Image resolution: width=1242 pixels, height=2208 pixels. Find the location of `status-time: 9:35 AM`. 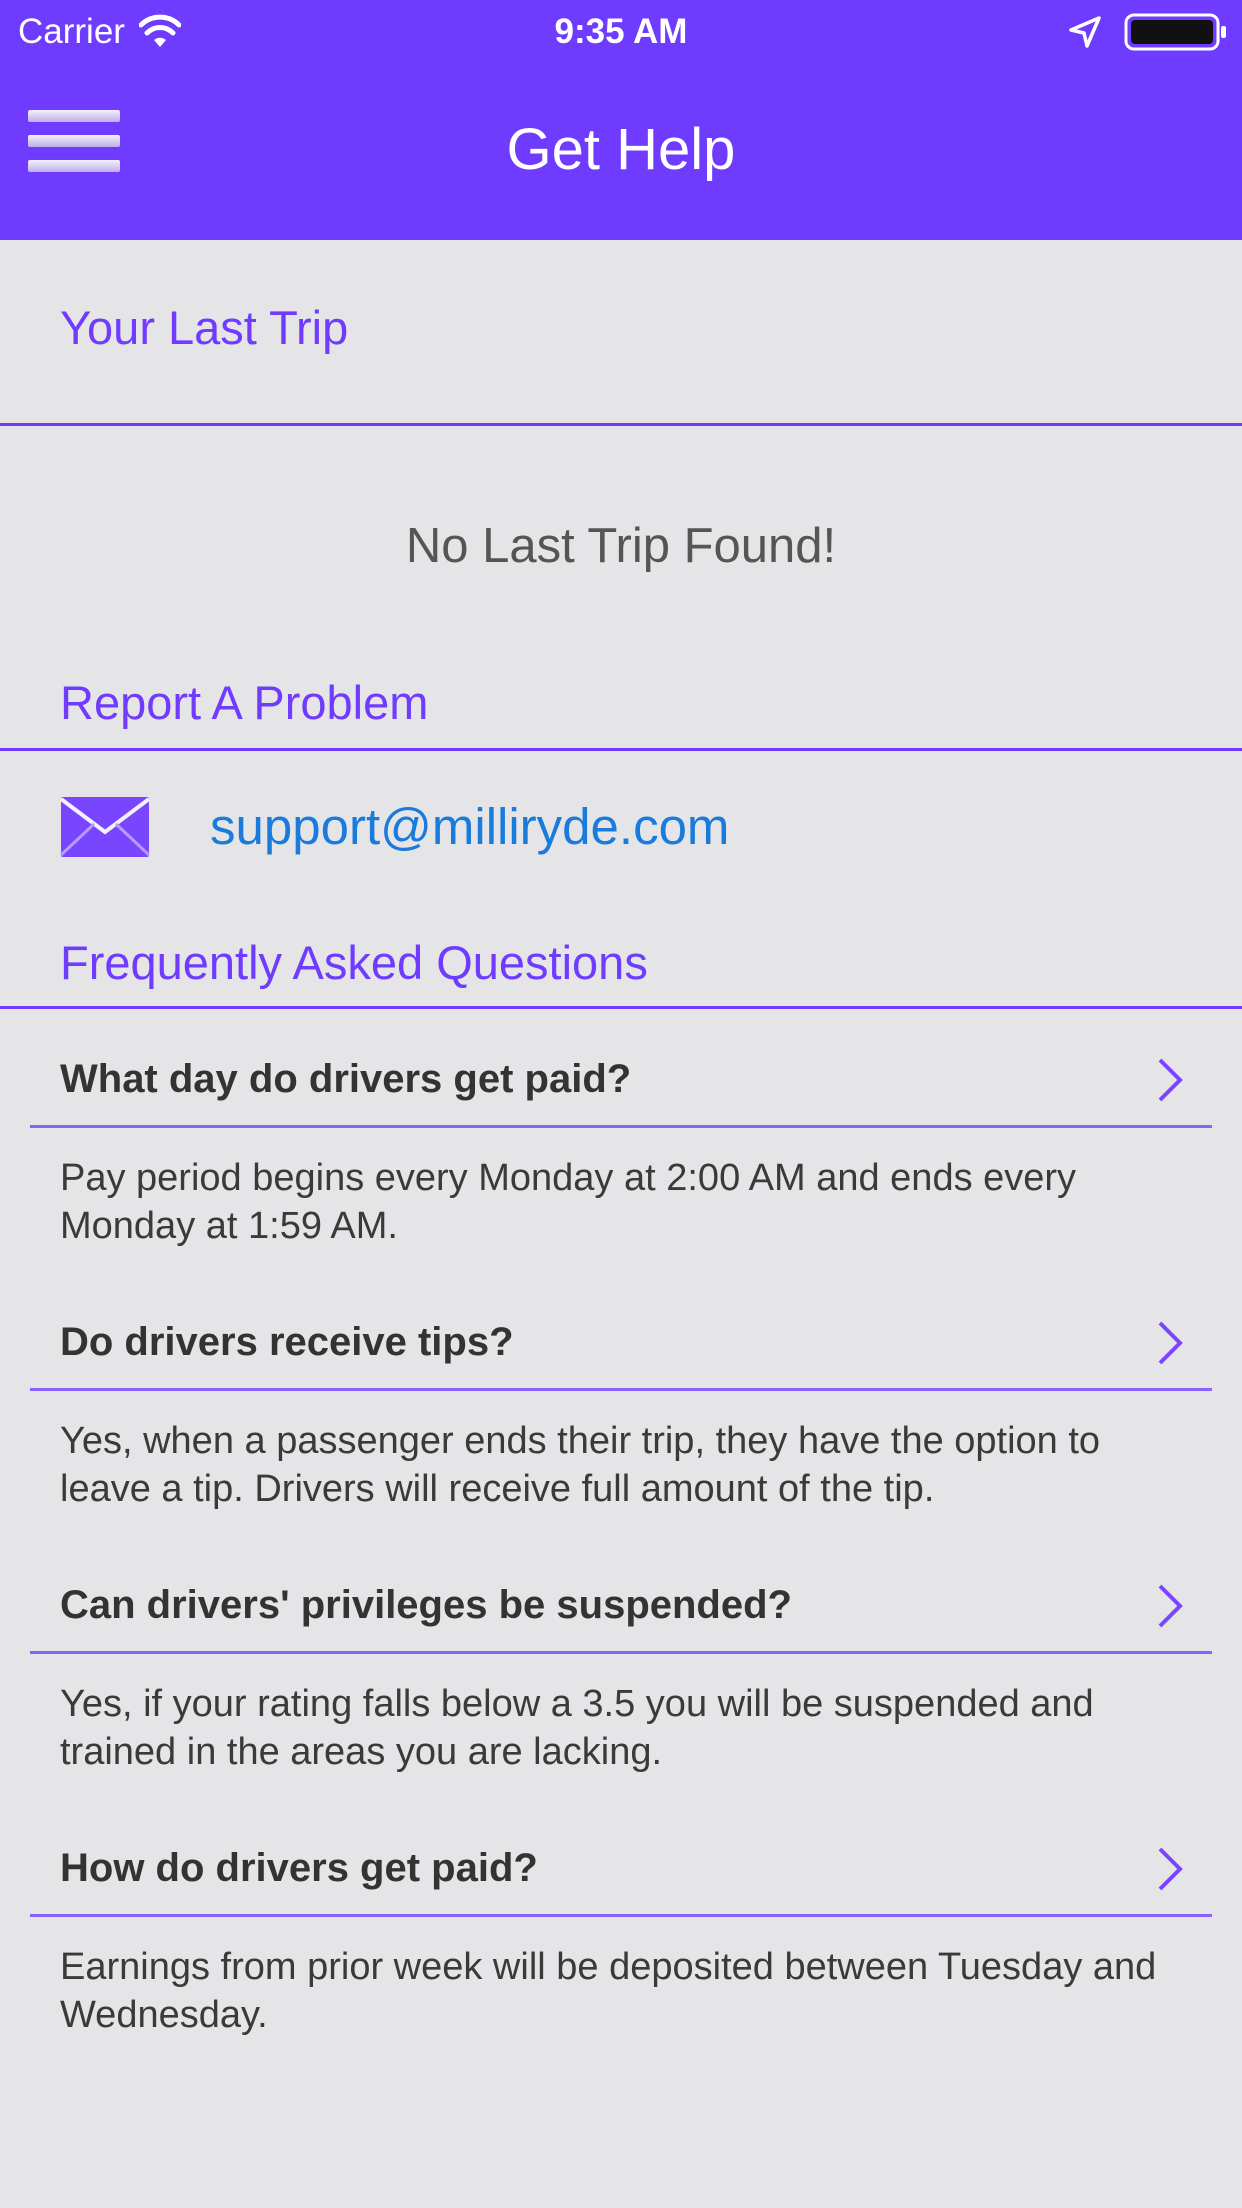

status-time: 9:35 AM is located at coordinates (621, 31).